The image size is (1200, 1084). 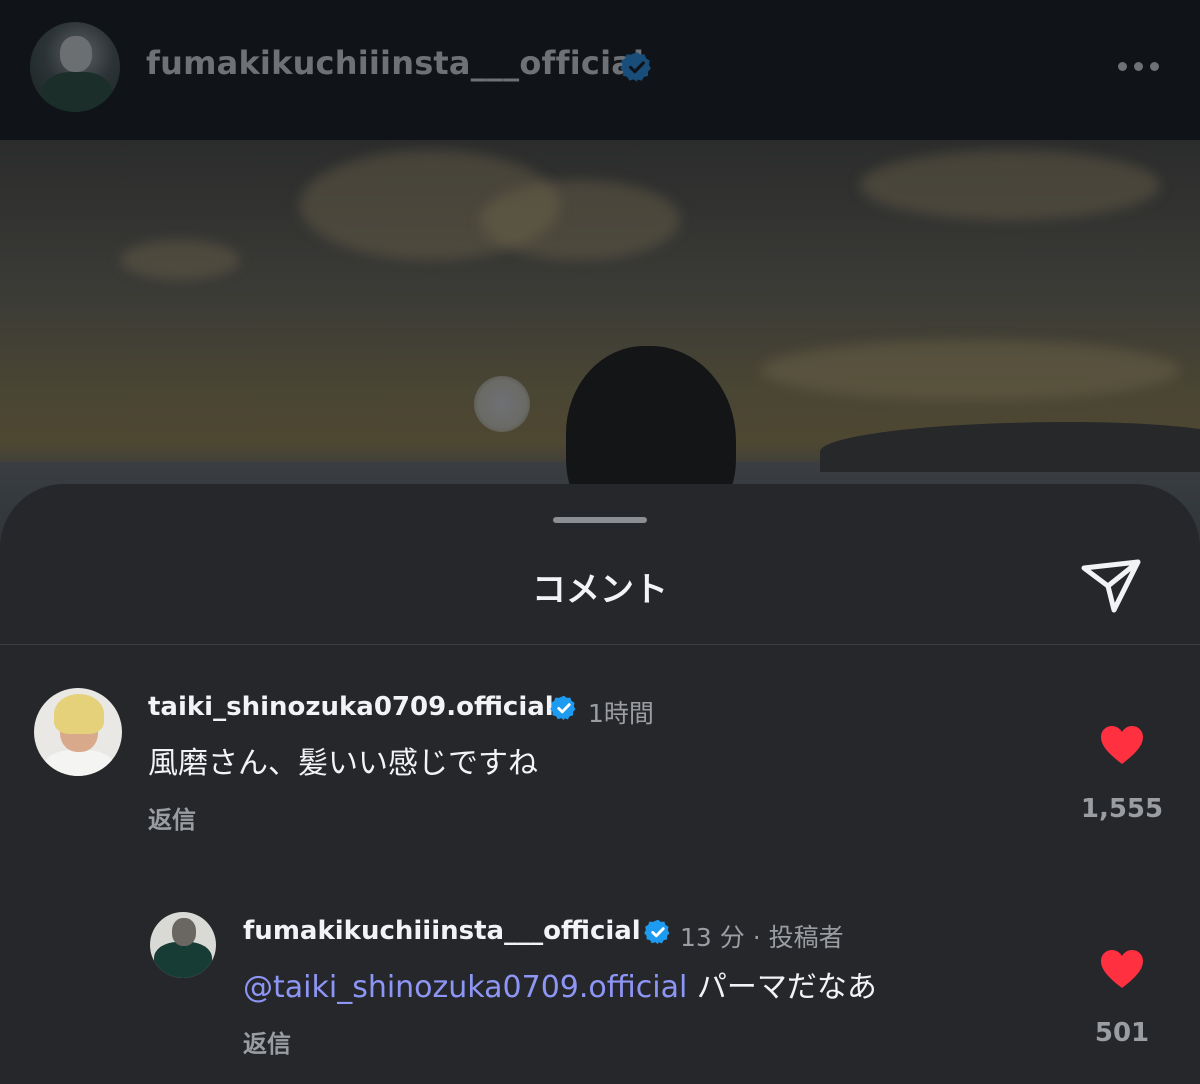 I want to click on post-author-username: fumakikuchiiinsta___official, so click(x=395, y=63).